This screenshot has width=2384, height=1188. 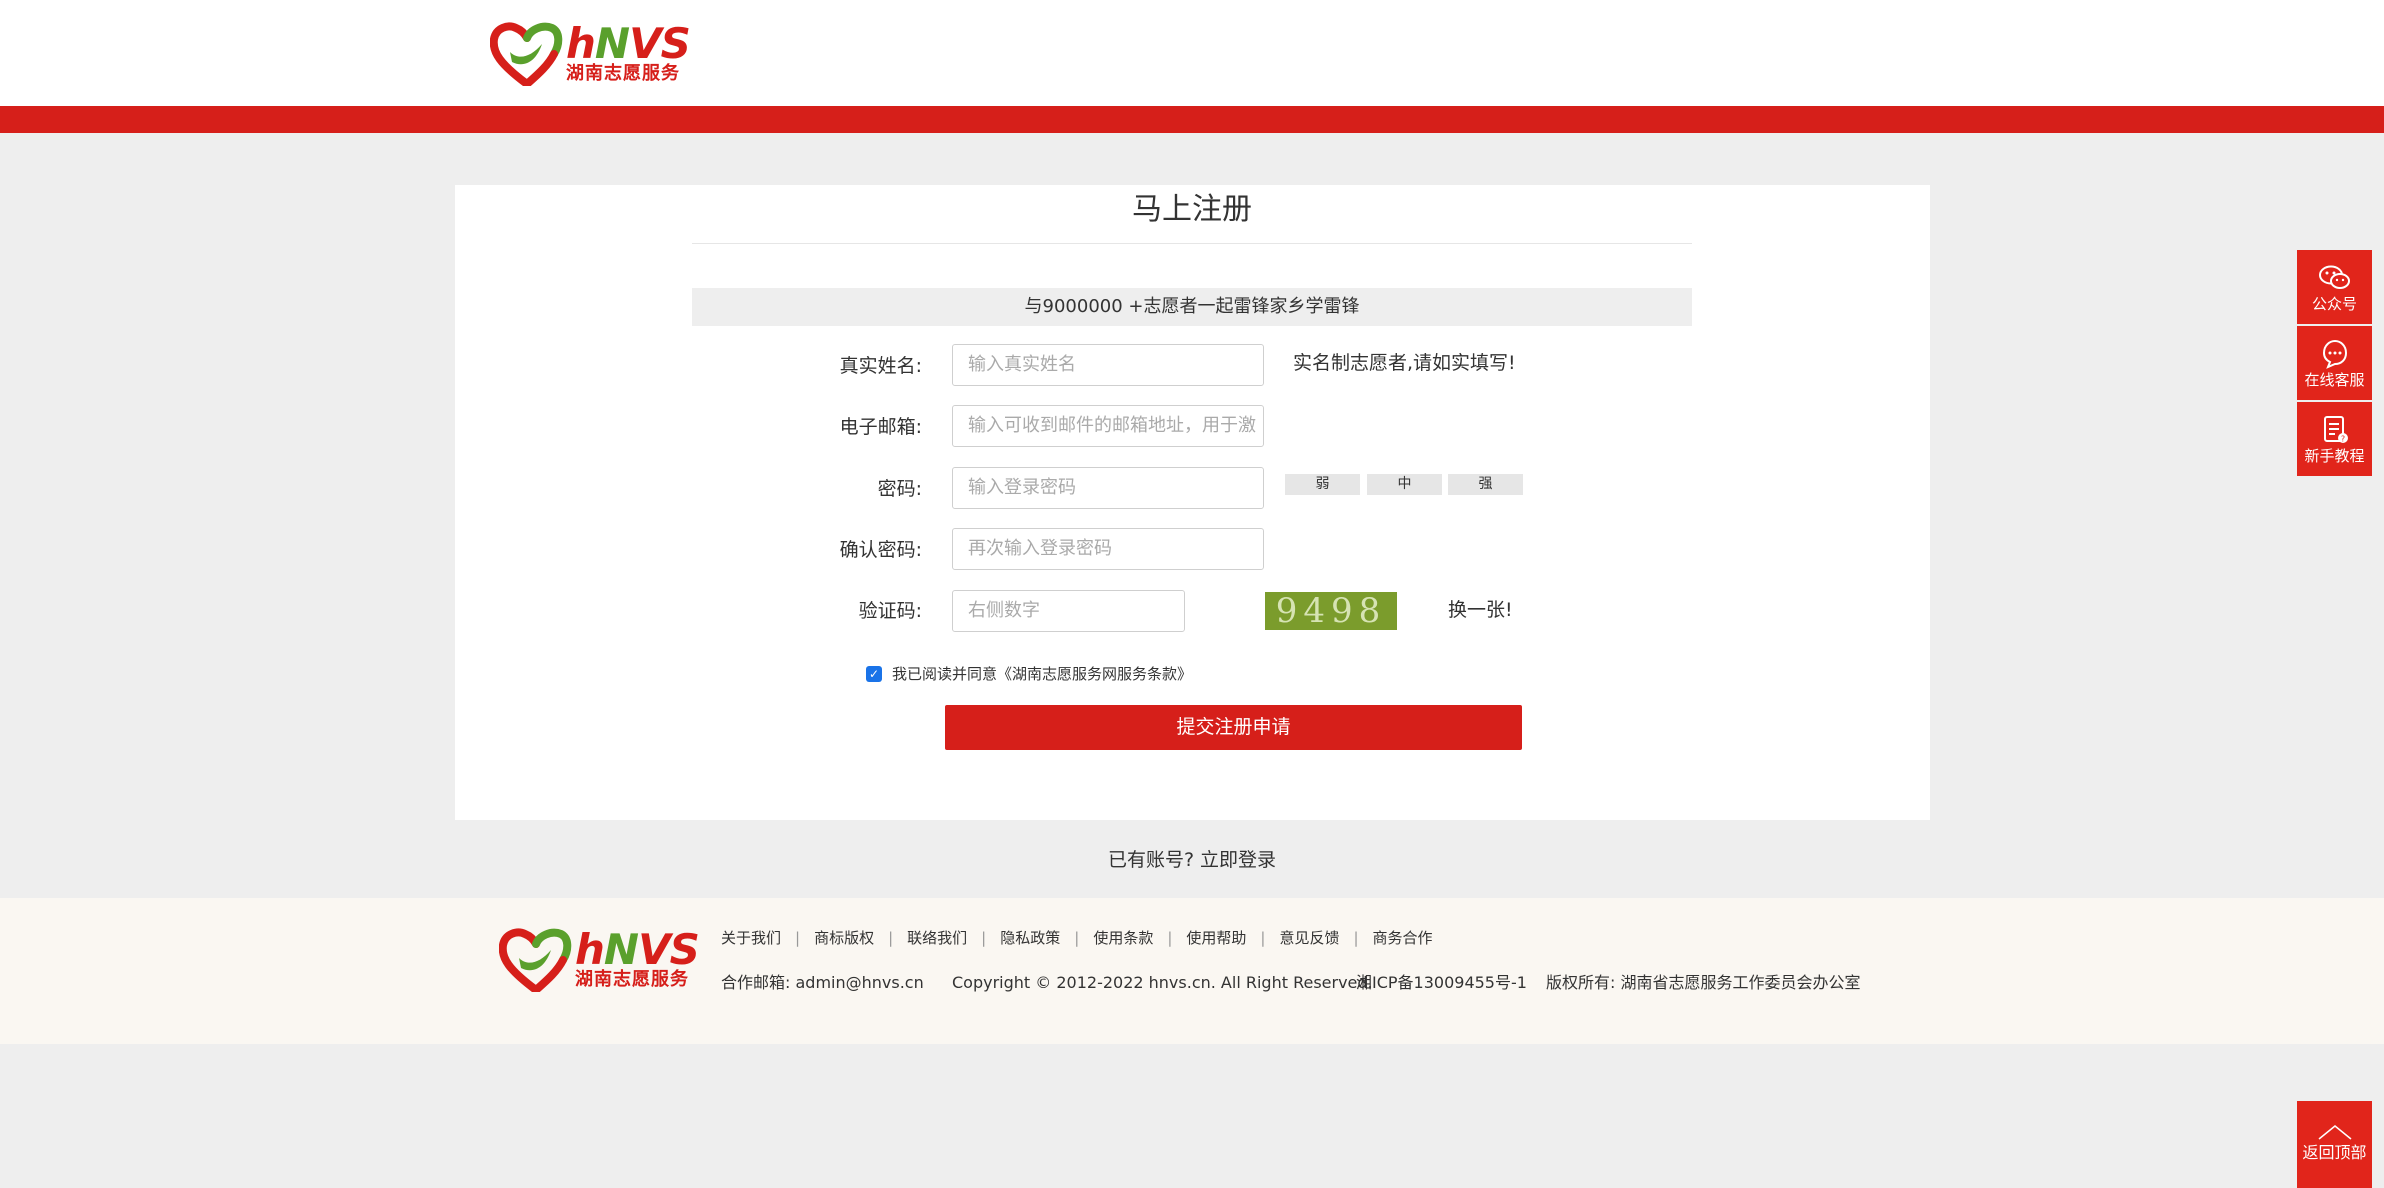 What do you see at coordinates (1108, 488) in the screenshot?
I see `password-input: 输入登录密码` at bounding box center [1108, 488].